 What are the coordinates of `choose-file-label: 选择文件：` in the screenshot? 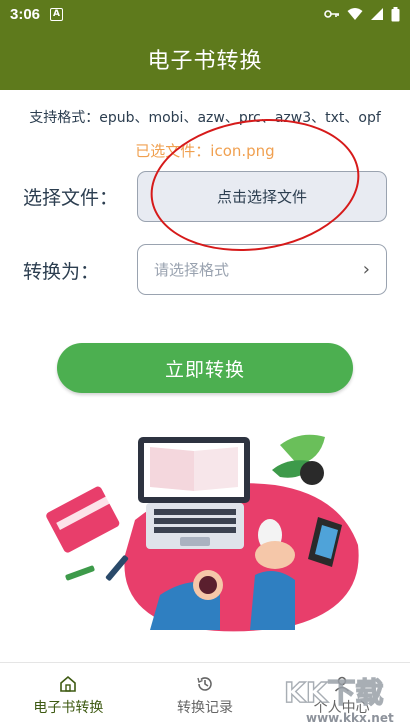 It's located at (71, 198).